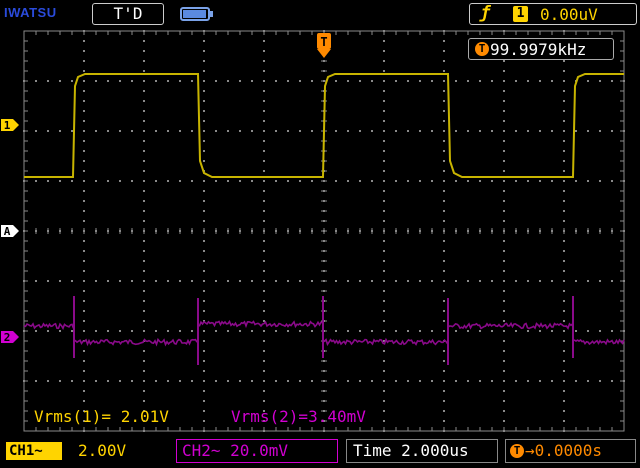 The height and width of the screenshot is (468, 640). Describe the element at coordinates (411, 451) in the screenshot. I see `timebase-value: Time 2.000us` at that location.